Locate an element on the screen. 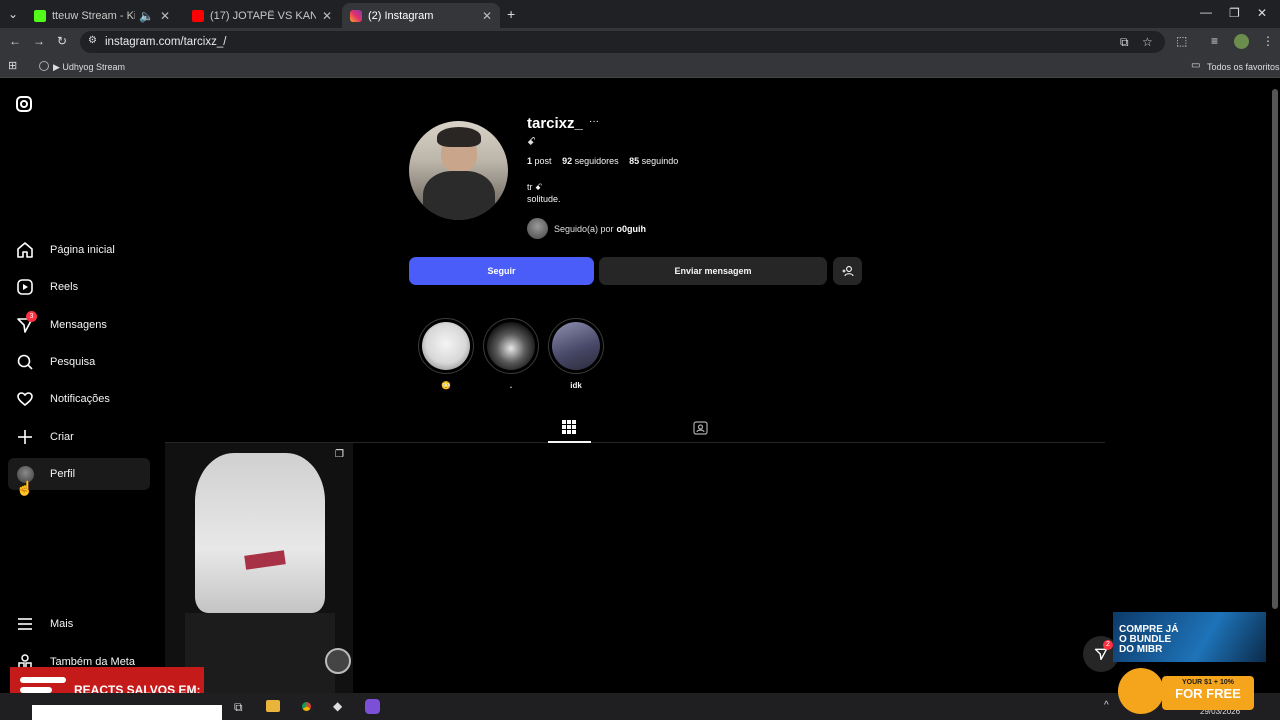 This screenshot has height=720, width=1280. scrollbar-thumb is located at coordinates (1275, 349).